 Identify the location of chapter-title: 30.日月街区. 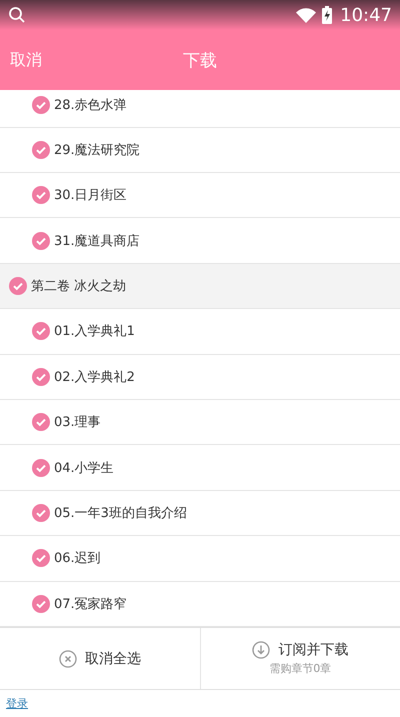
(90, 195).